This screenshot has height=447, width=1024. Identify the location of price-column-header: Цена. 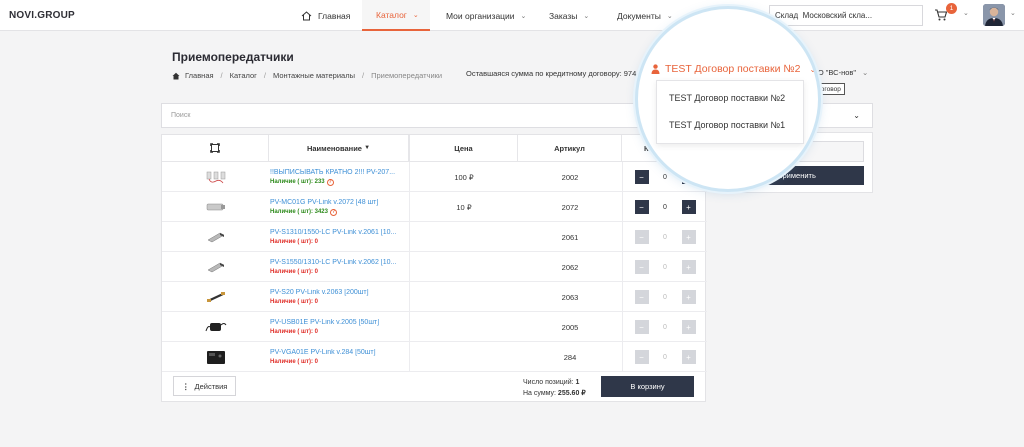
(463, 148).